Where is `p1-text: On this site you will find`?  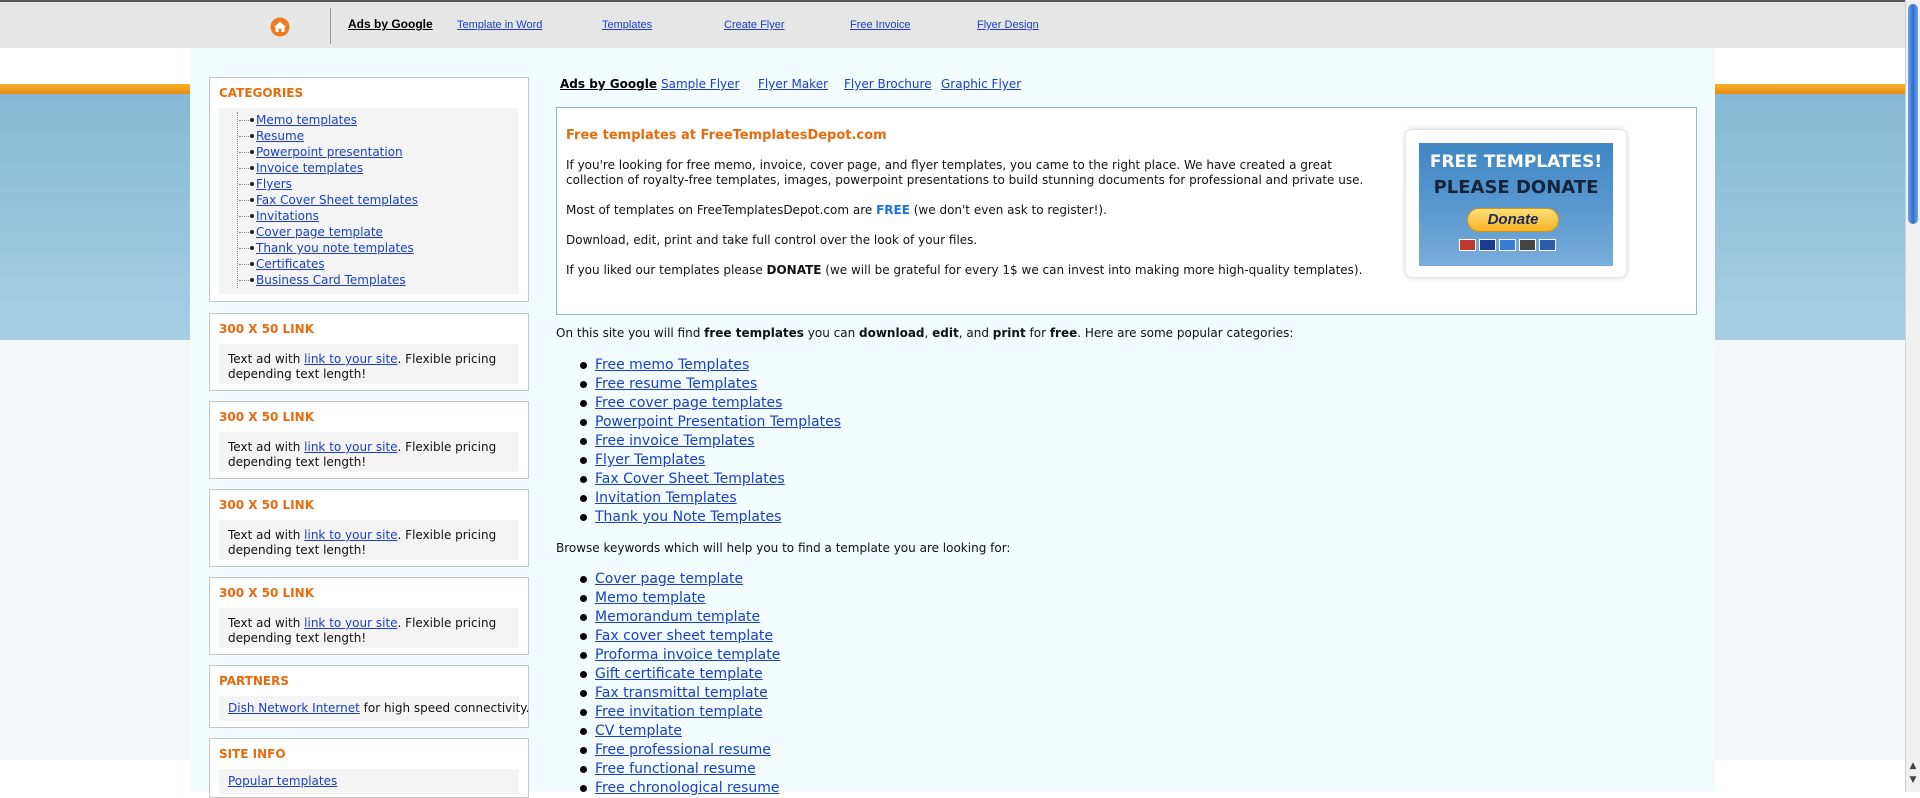 p1-text: On this site you will find is located at coordinates (630, 333).